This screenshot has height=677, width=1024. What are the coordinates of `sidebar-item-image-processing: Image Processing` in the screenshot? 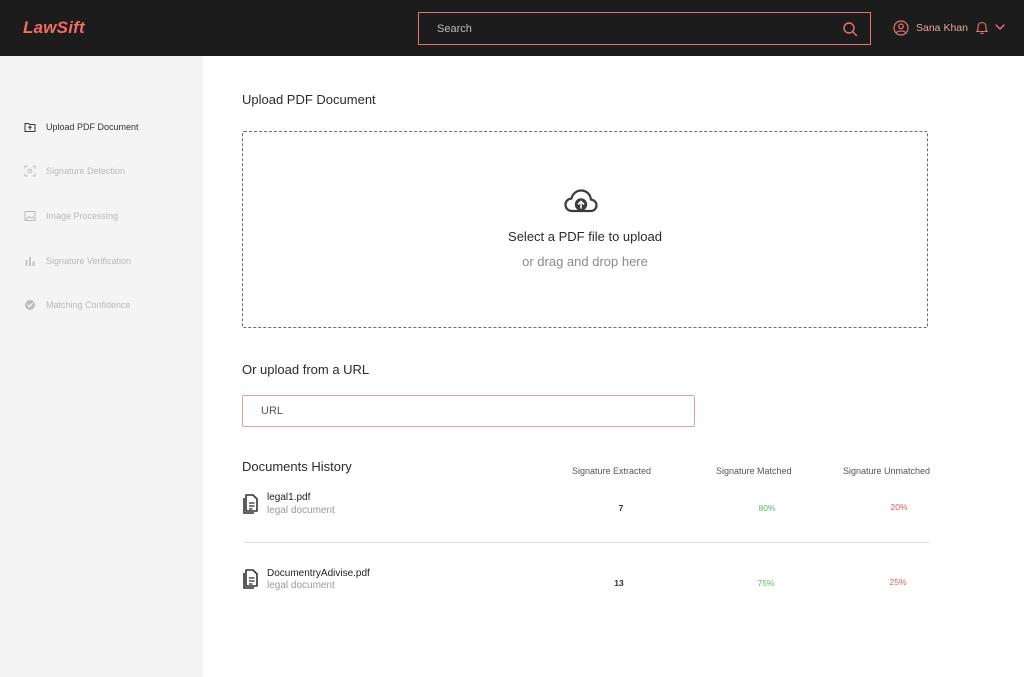 It's located at (71, 216).